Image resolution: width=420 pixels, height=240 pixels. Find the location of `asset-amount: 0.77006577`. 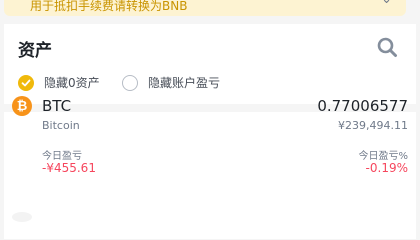

asset-amount: 0.77006577 is located at coordinates (362, 106).